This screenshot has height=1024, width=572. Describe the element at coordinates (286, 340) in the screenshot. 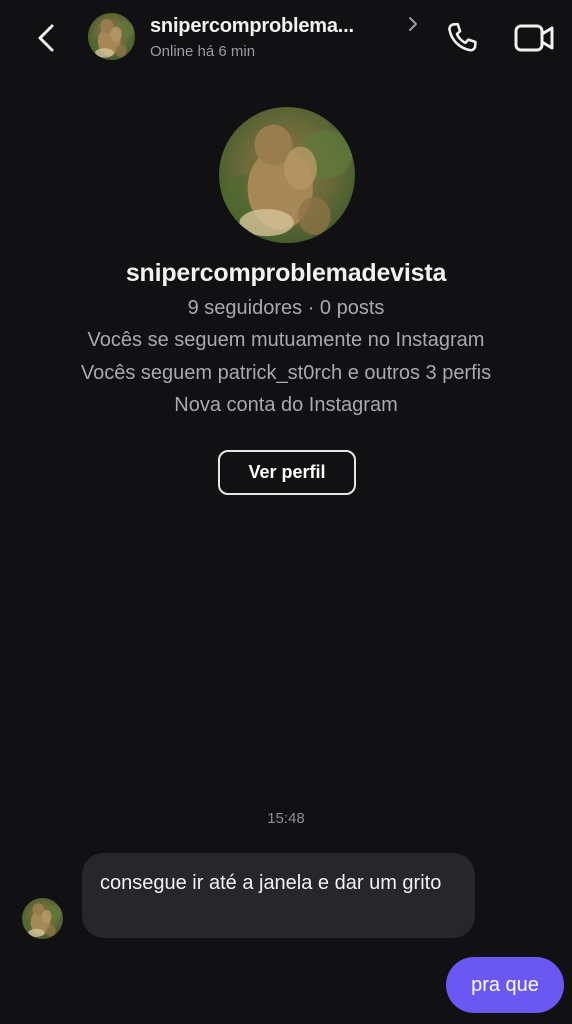

I see `mutual-follow-text: Vocês se seguem mutuamente no Instagram` at that location.